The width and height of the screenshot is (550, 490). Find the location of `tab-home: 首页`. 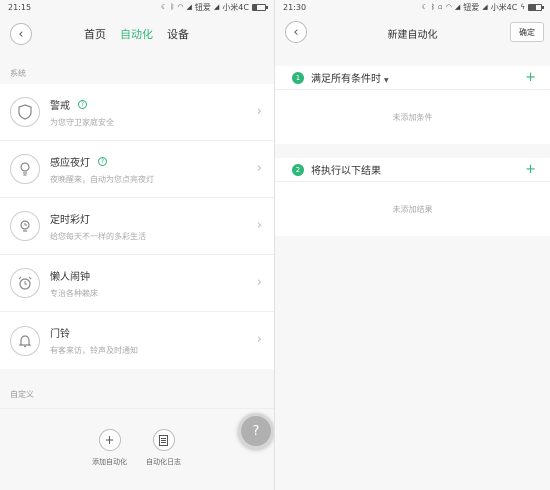

tab-home: 首页 is located at coordinates (95, 34).